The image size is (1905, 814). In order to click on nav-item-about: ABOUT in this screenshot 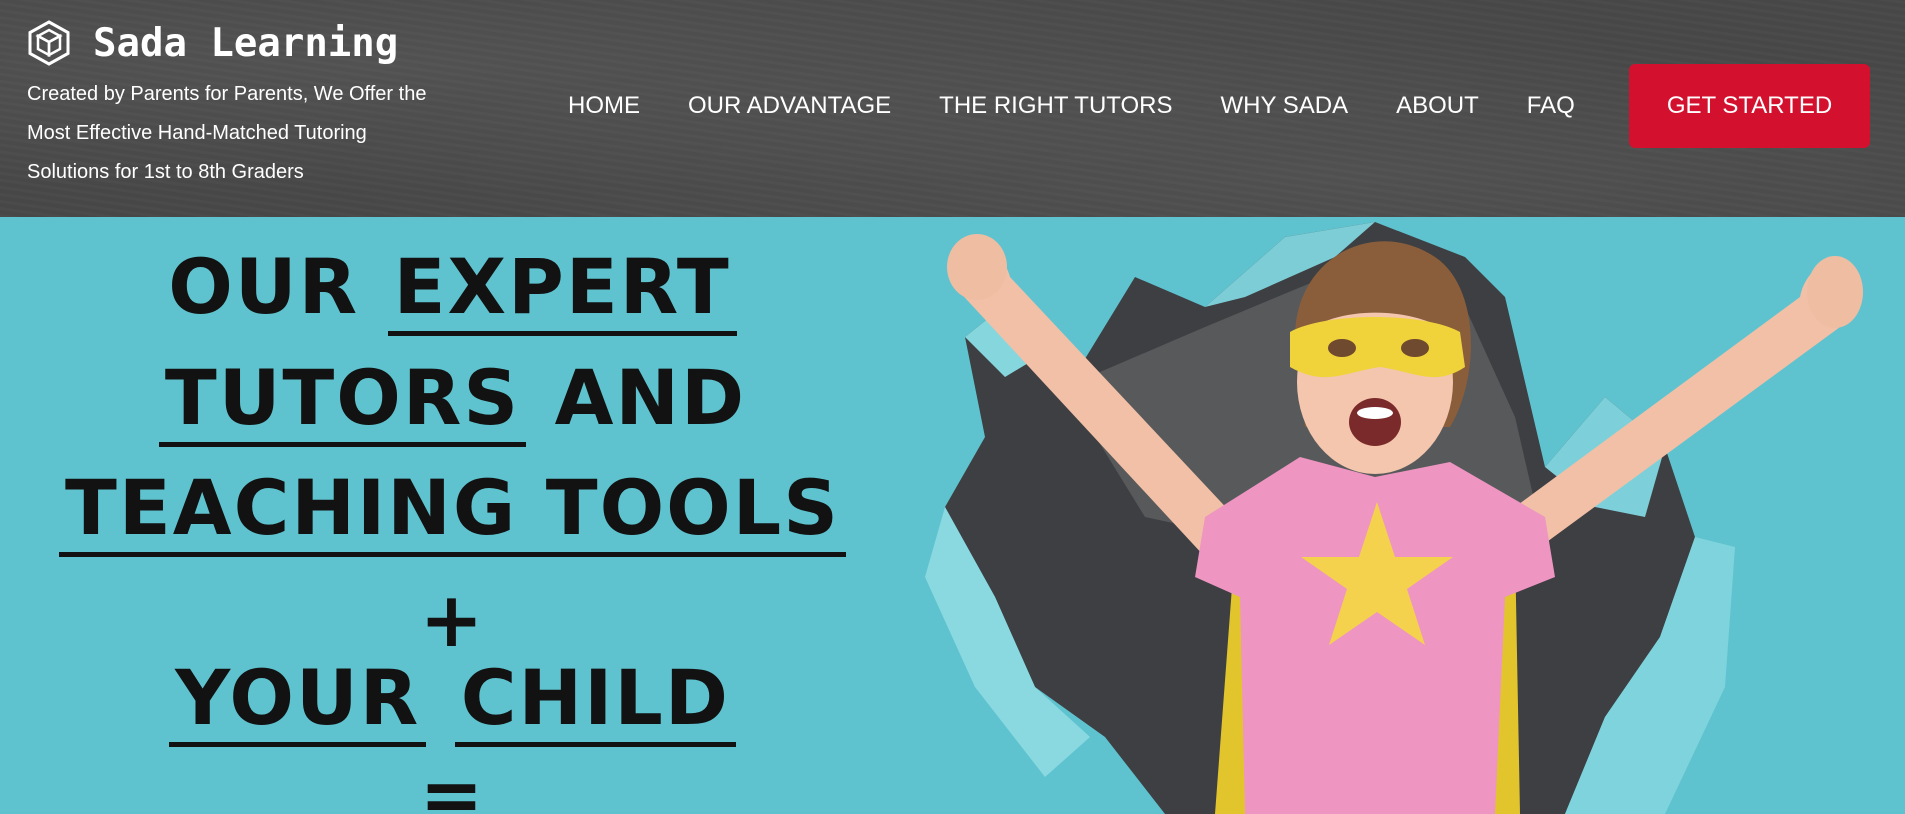, I will do `click(1437, 106)`.